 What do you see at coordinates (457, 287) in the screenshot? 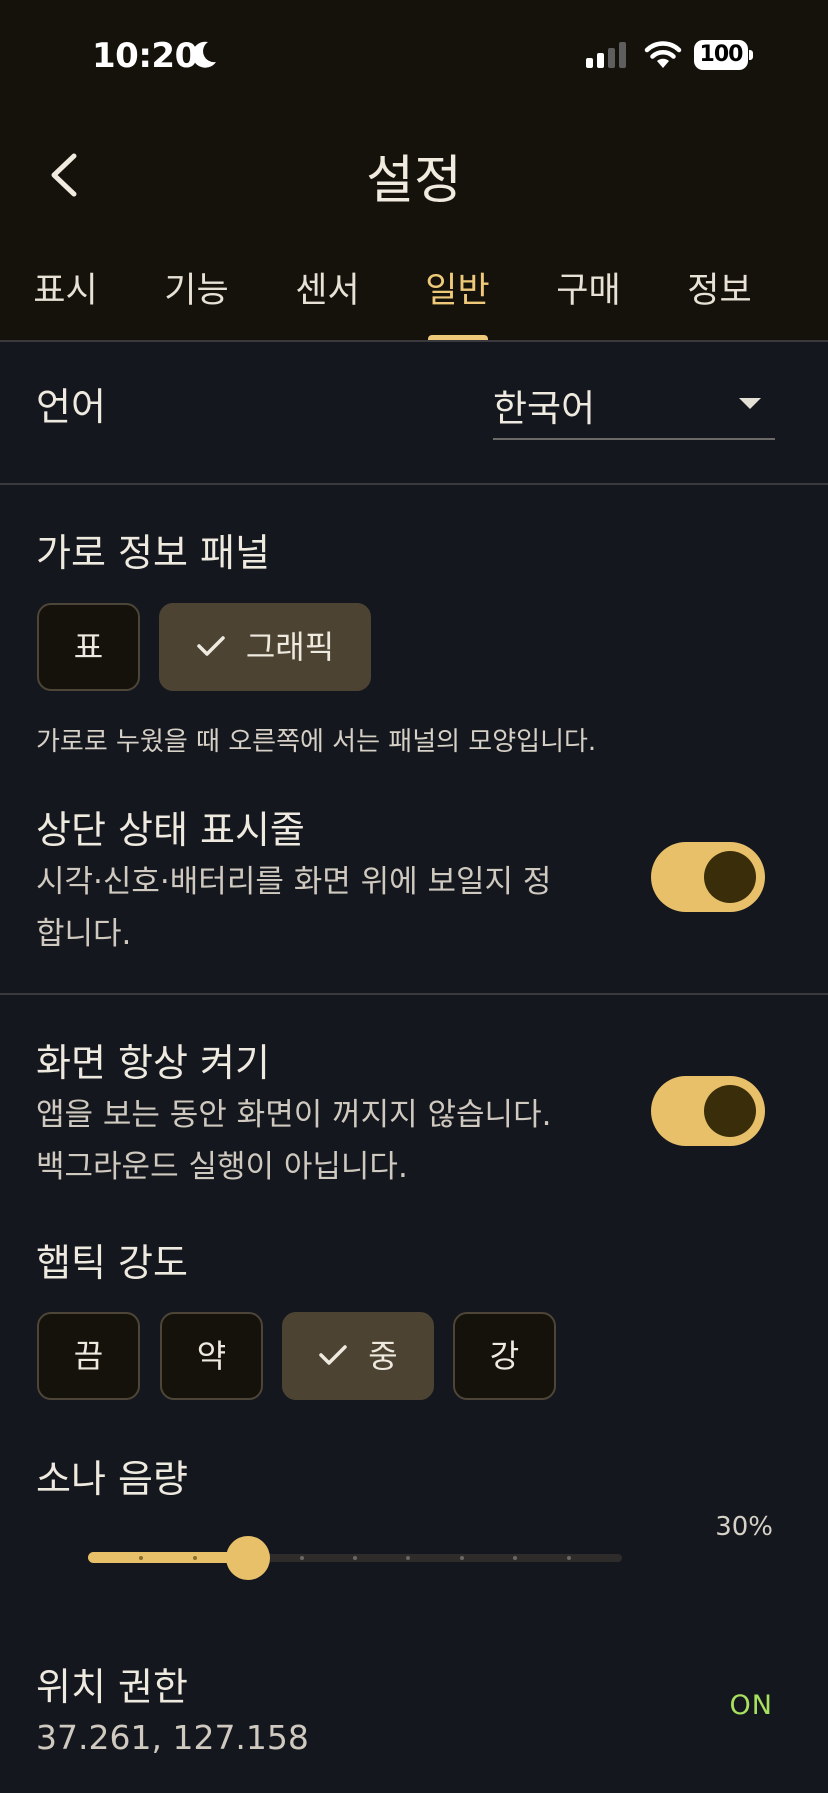
I see `tab-general: 일반` at bounding box center [457, 287].